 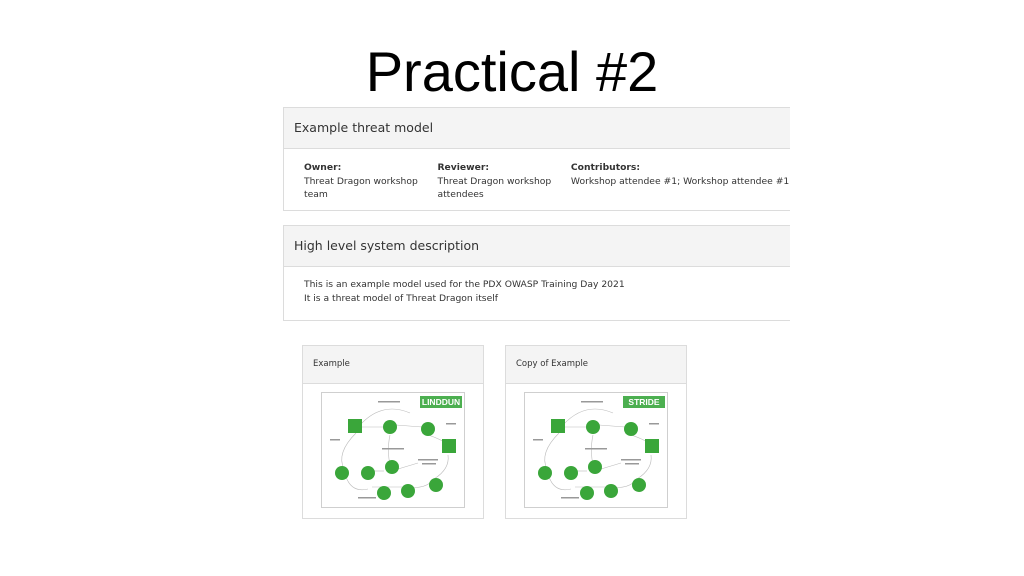 What do you see at coordinates (361, 181) in the screenshot?
I see `owner-value-line1: Threat Dragon workshop` at bounding box center [361, 181].